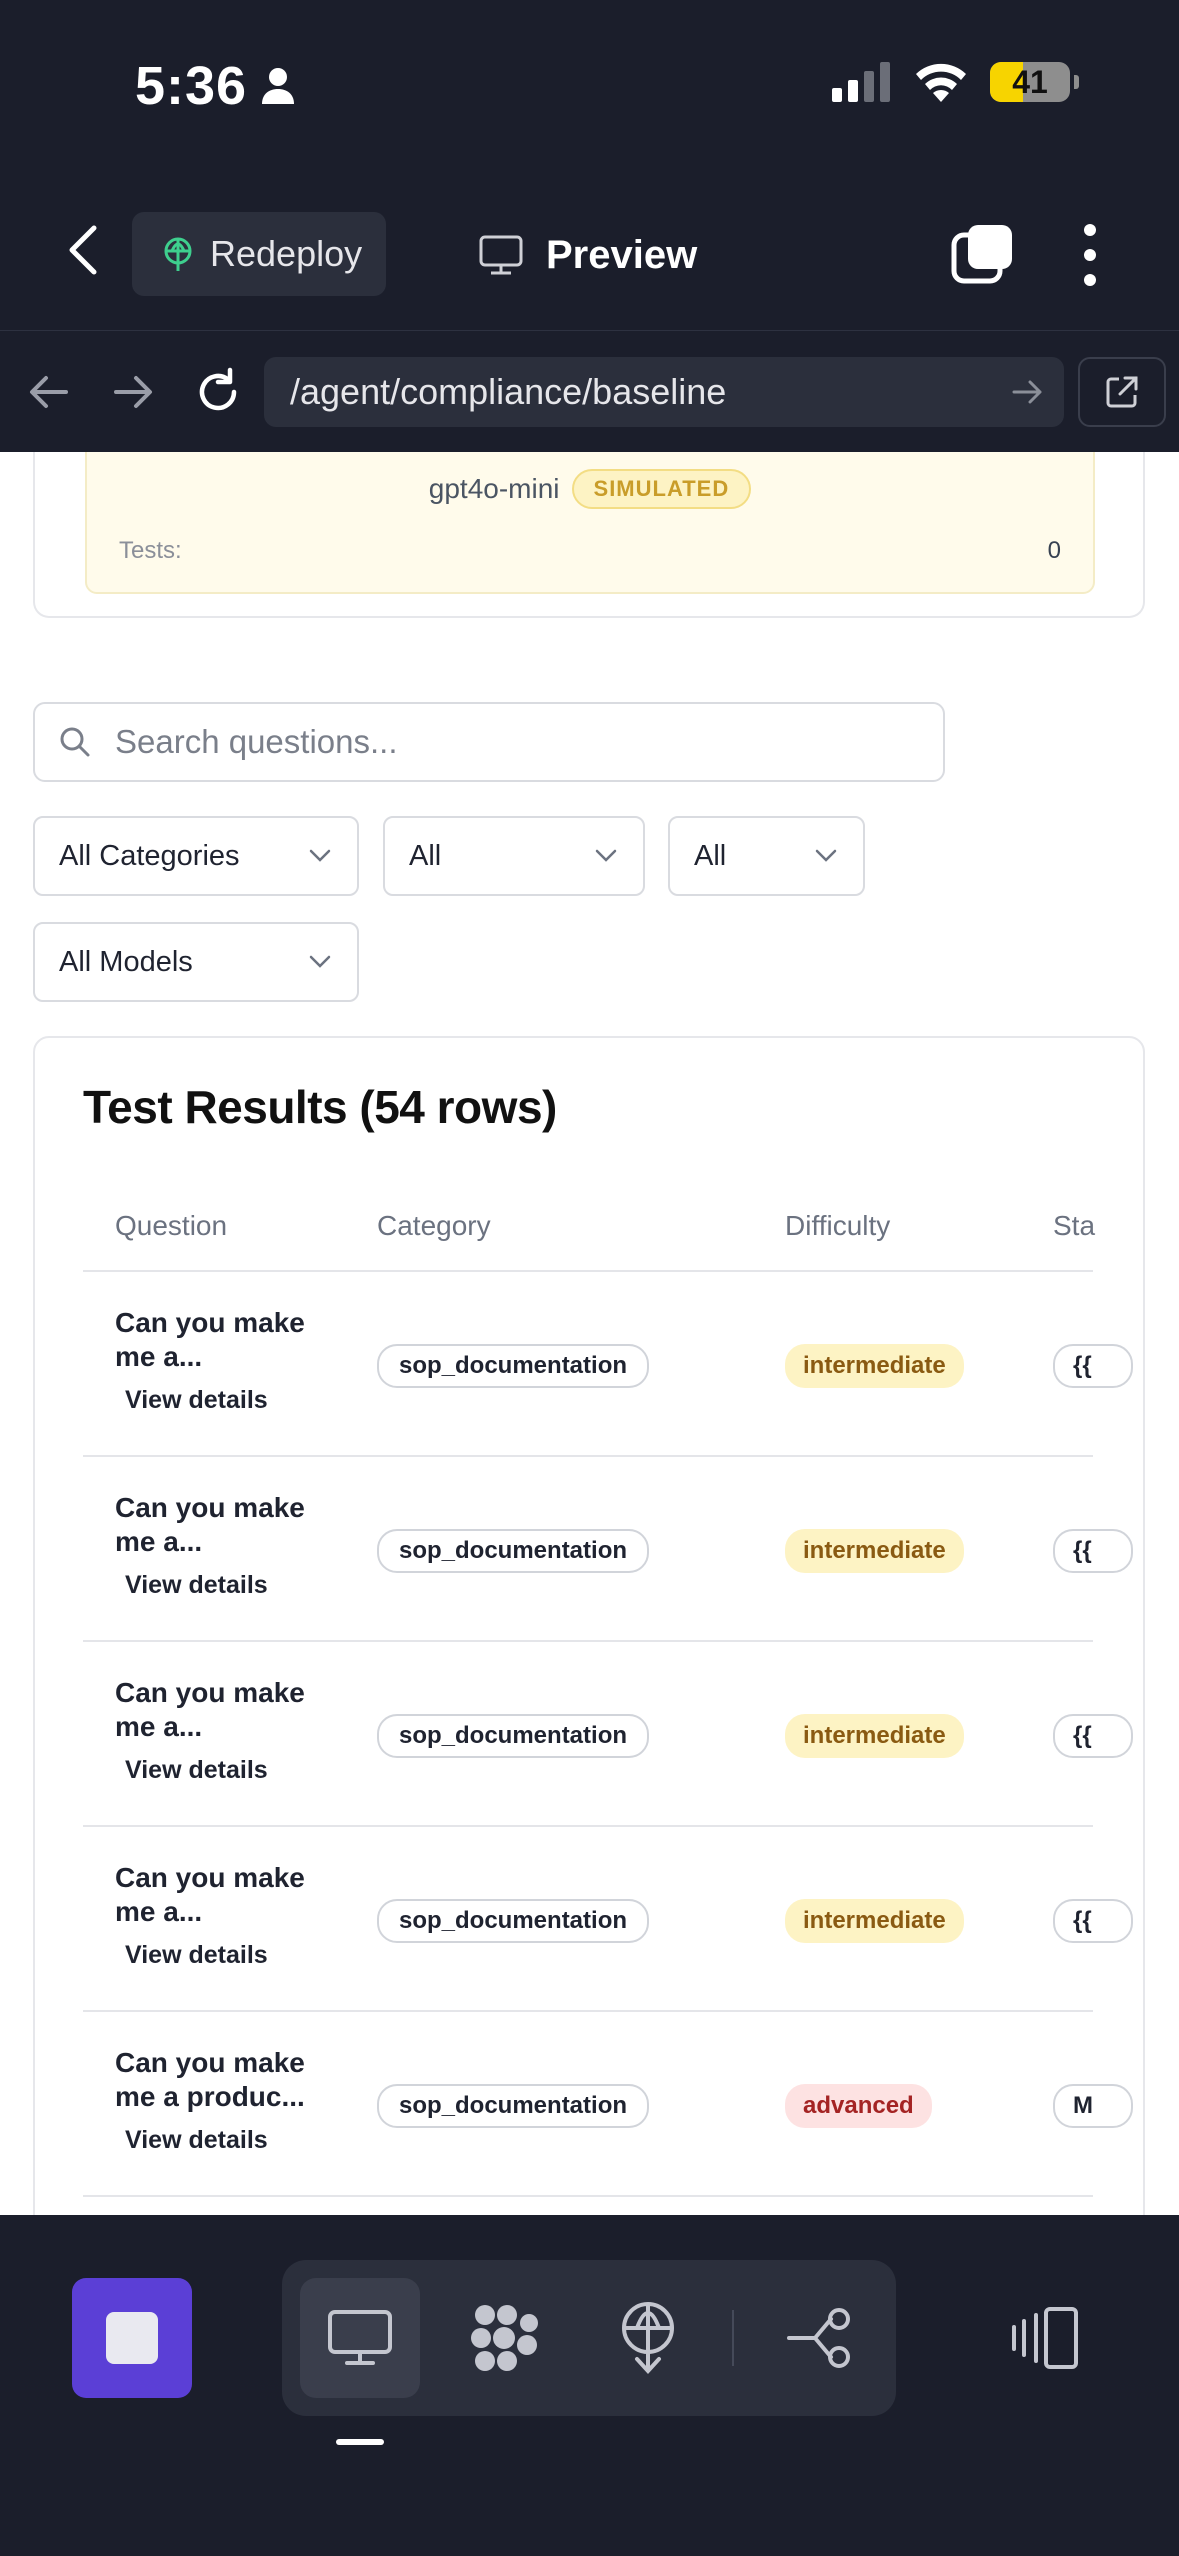  Describe the element at coordinates (85, 250) in the screenshot. I see `back-chevron-icon` at that location.